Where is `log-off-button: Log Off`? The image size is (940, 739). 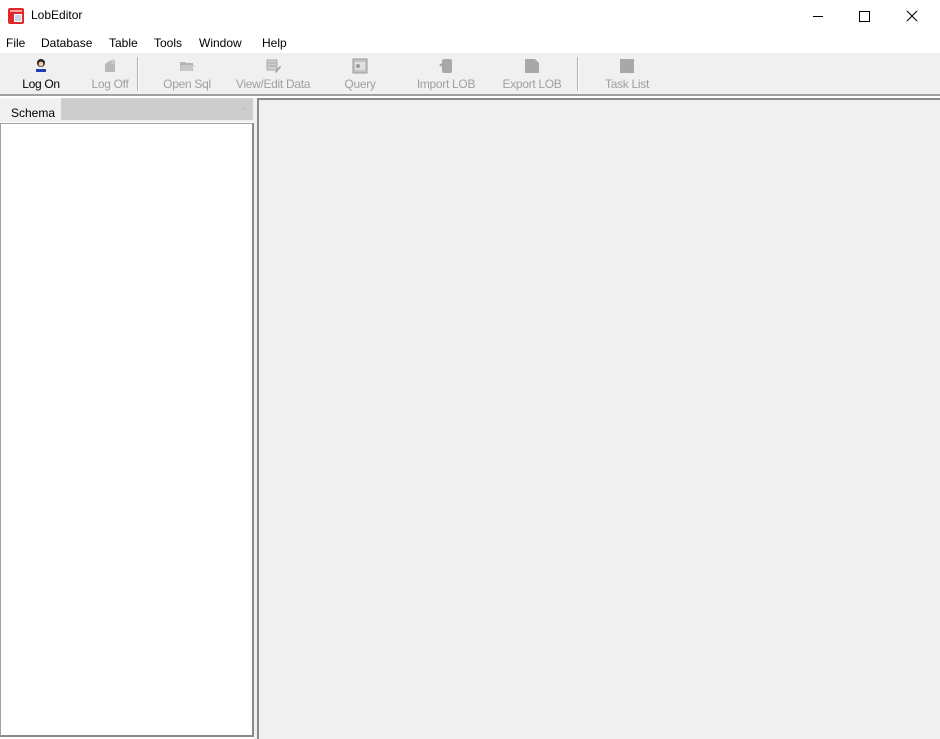
log-off-button: Log Off is located at coordinates (110, 74).